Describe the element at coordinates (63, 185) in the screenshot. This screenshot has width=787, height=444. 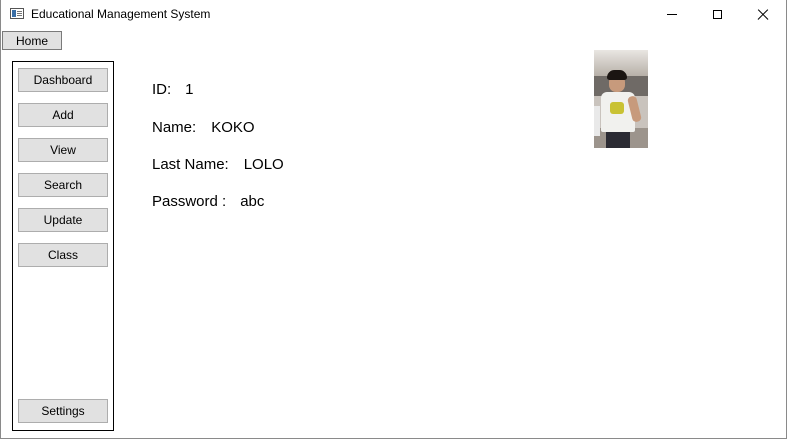
I see `search-button: Search` at that location.